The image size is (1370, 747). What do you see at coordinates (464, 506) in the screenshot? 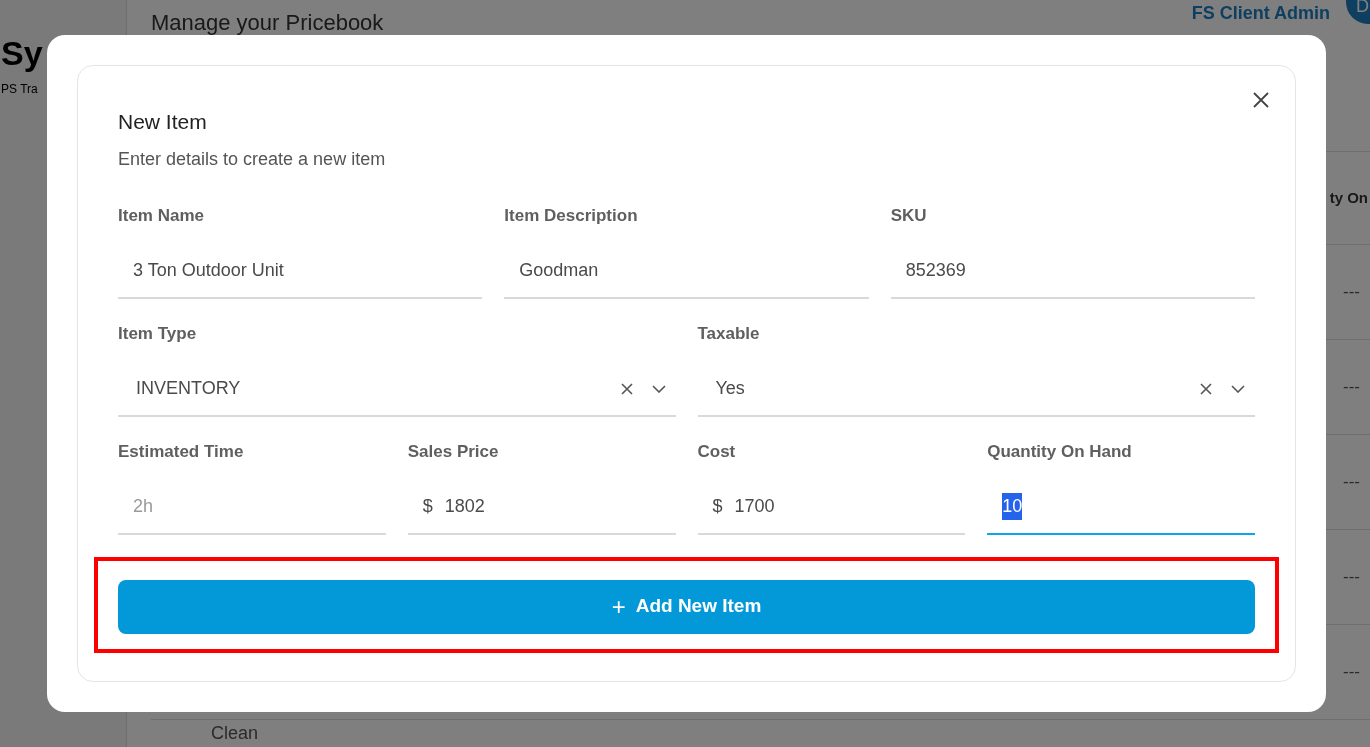
I see `field-value: 1802` at bounding box center [464, 506].